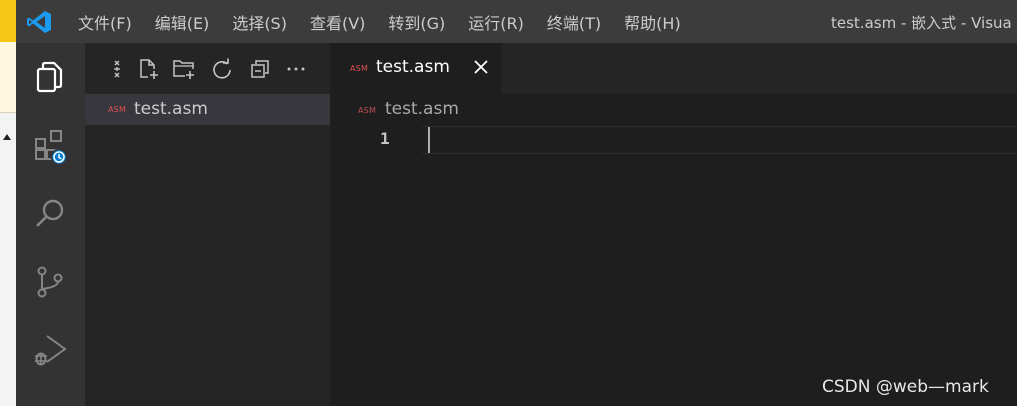 This screenshot has width=1017, height=406. What do you see at coordinates (673, 68) in the screenshot?
I see `editor-tab-bar: ASM test.asm` at bounding box center [673, 68].